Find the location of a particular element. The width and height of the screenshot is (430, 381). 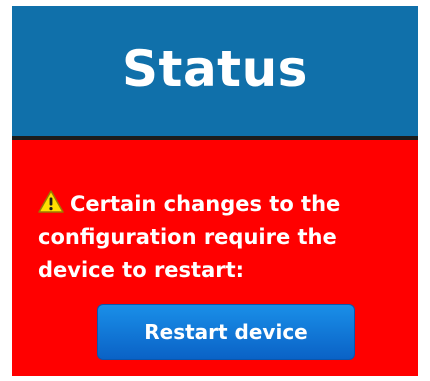

page-title: Status is located at coordinates (215, 69).